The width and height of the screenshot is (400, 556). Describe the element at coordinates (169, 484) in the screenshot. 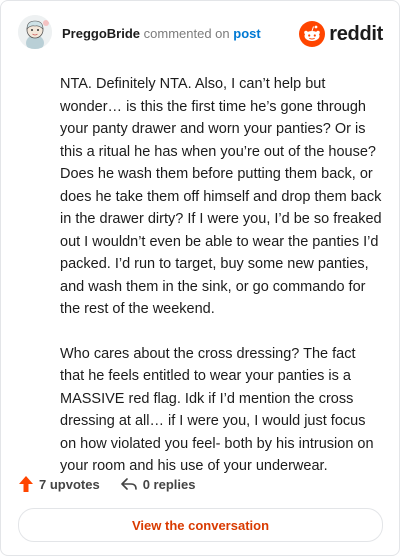

I see `reply-count: 0 replies` at that location.